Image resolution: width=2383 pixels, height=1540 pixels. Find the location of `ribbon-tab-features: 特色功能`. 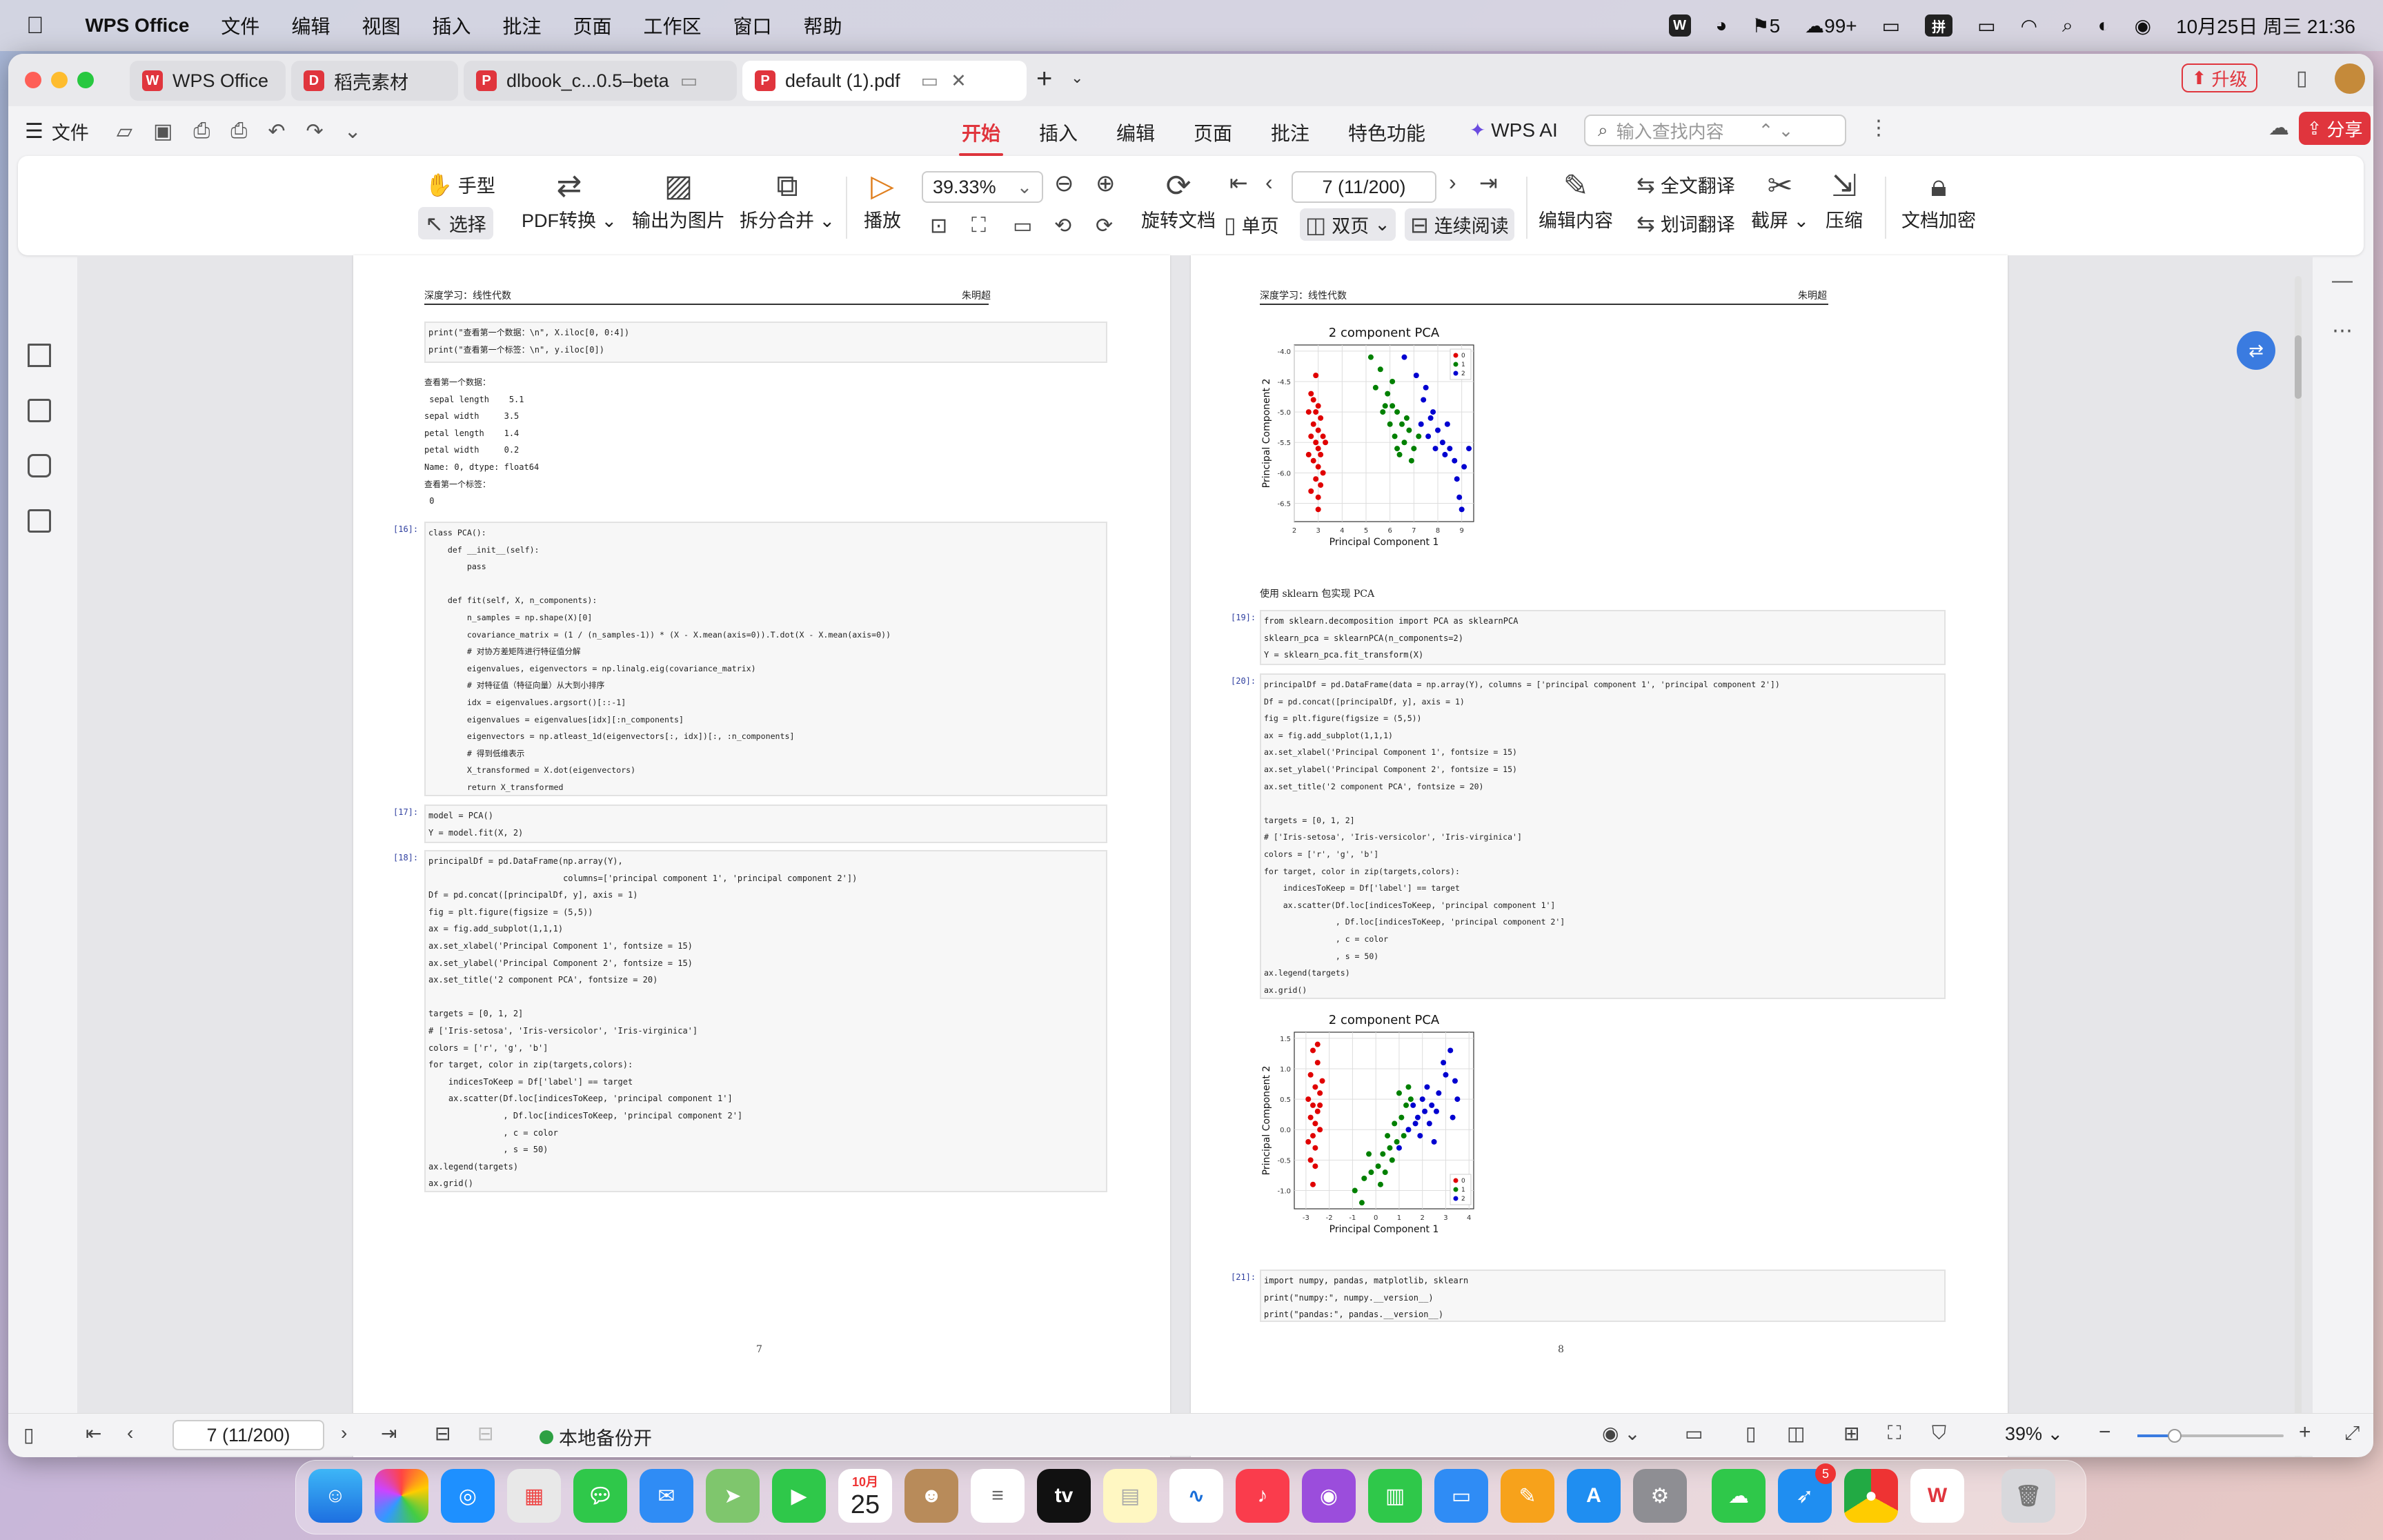

ribbon-tab-features: 特色功能 is located at coordinates (1386, 132).